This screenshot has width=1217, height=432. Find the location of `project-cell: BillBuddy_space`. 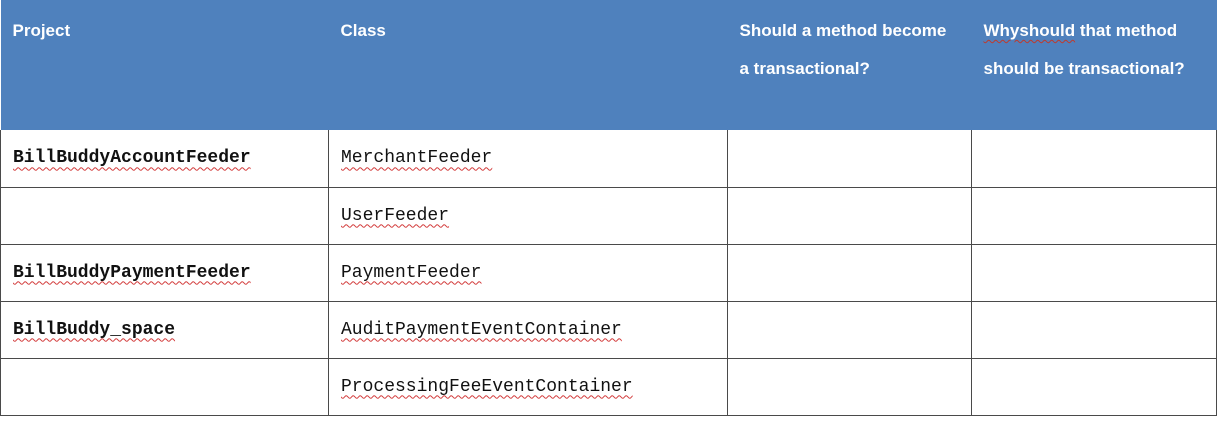

project-cell: BillBuddy_space is located at coordinates (164, 329).